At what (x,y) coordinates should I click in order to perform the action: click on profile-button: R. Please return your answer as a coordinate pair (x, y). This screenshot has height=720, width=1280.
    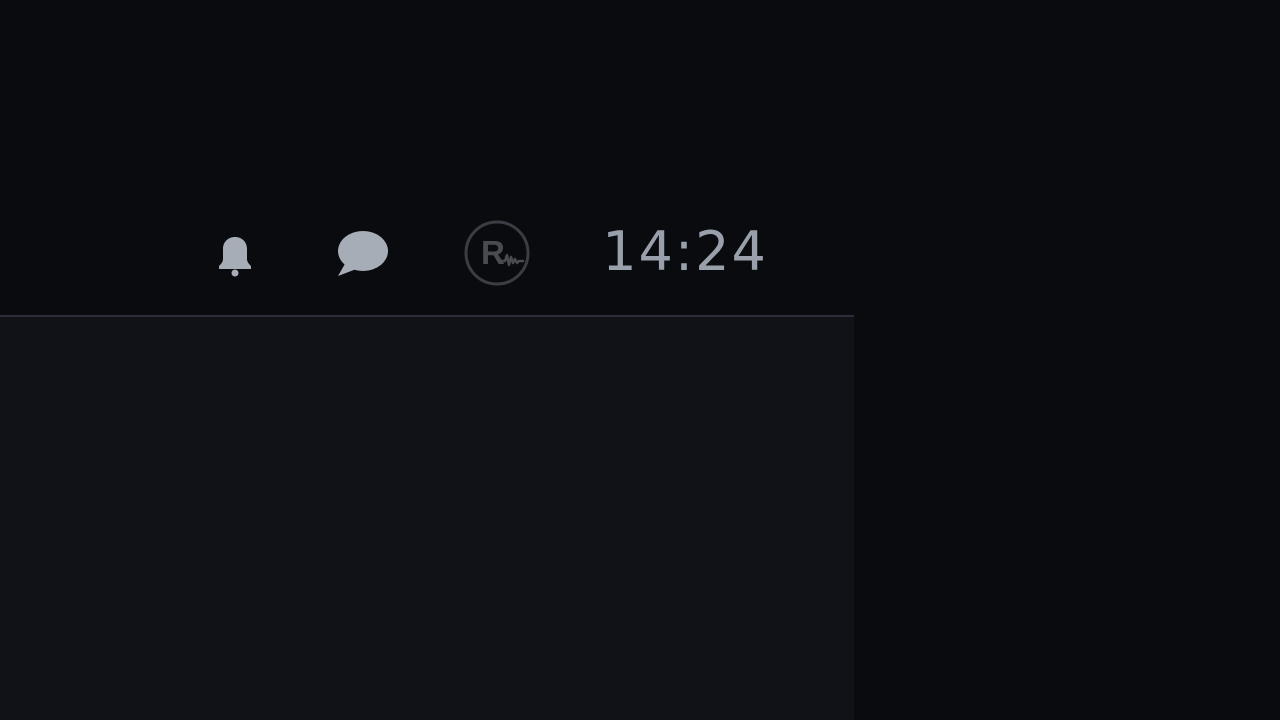
    Looking at the image, I should click on (497, 253).